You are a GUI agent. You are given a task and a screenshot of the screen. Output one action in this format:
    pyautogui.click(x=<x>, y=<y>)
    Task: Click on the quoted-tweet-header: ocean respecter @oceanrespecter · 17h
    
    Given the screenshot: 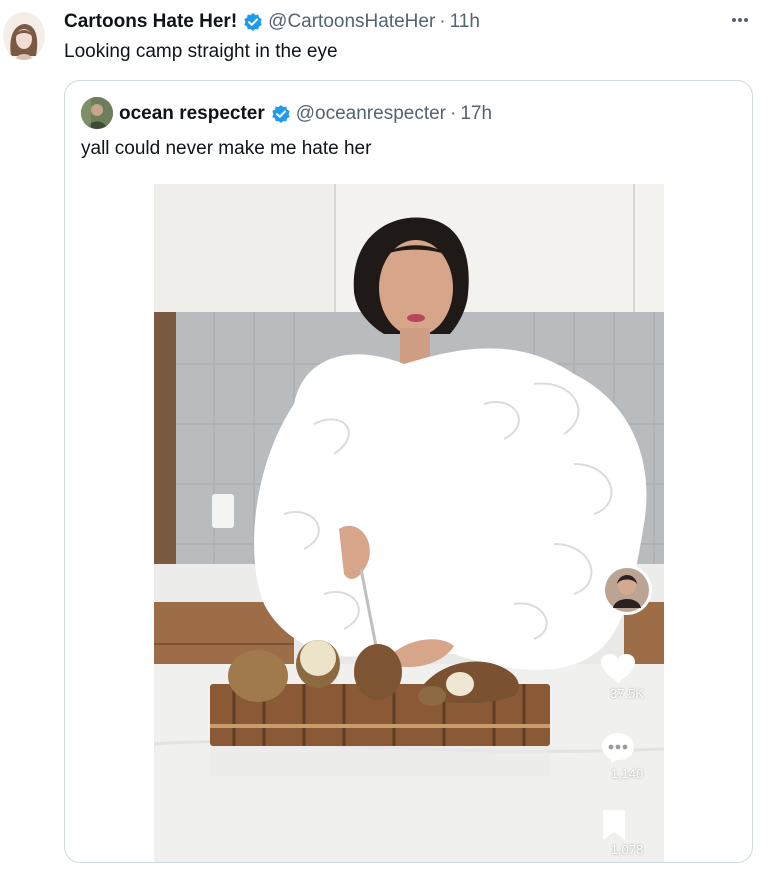 What is the action you would take?
    pyautogui.click(x=305, y=114)
    